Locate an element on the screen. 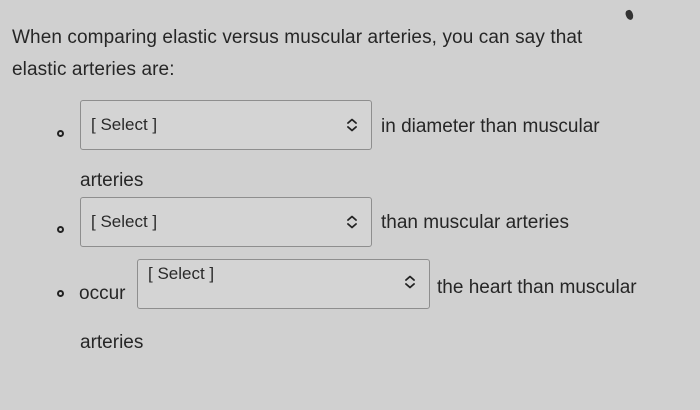  option-1-continuation-text: arteries is located at coordinates (112, 180).